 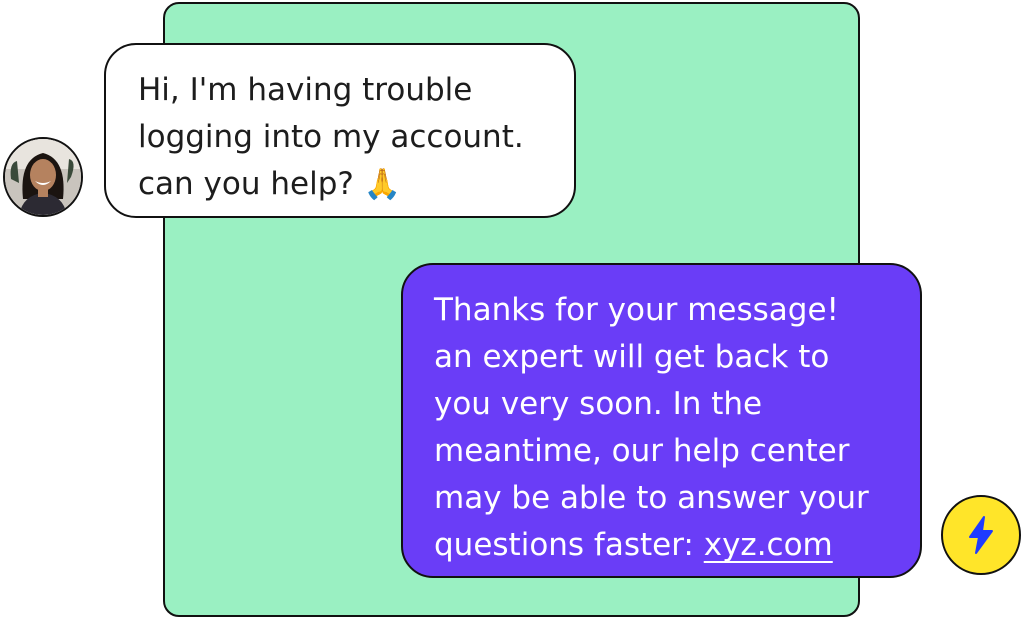 What do you see at coordinates (642, 451) in the screenshot?
I see `agent-message-line: meantime, our help center` at bounding box center [642, 451].